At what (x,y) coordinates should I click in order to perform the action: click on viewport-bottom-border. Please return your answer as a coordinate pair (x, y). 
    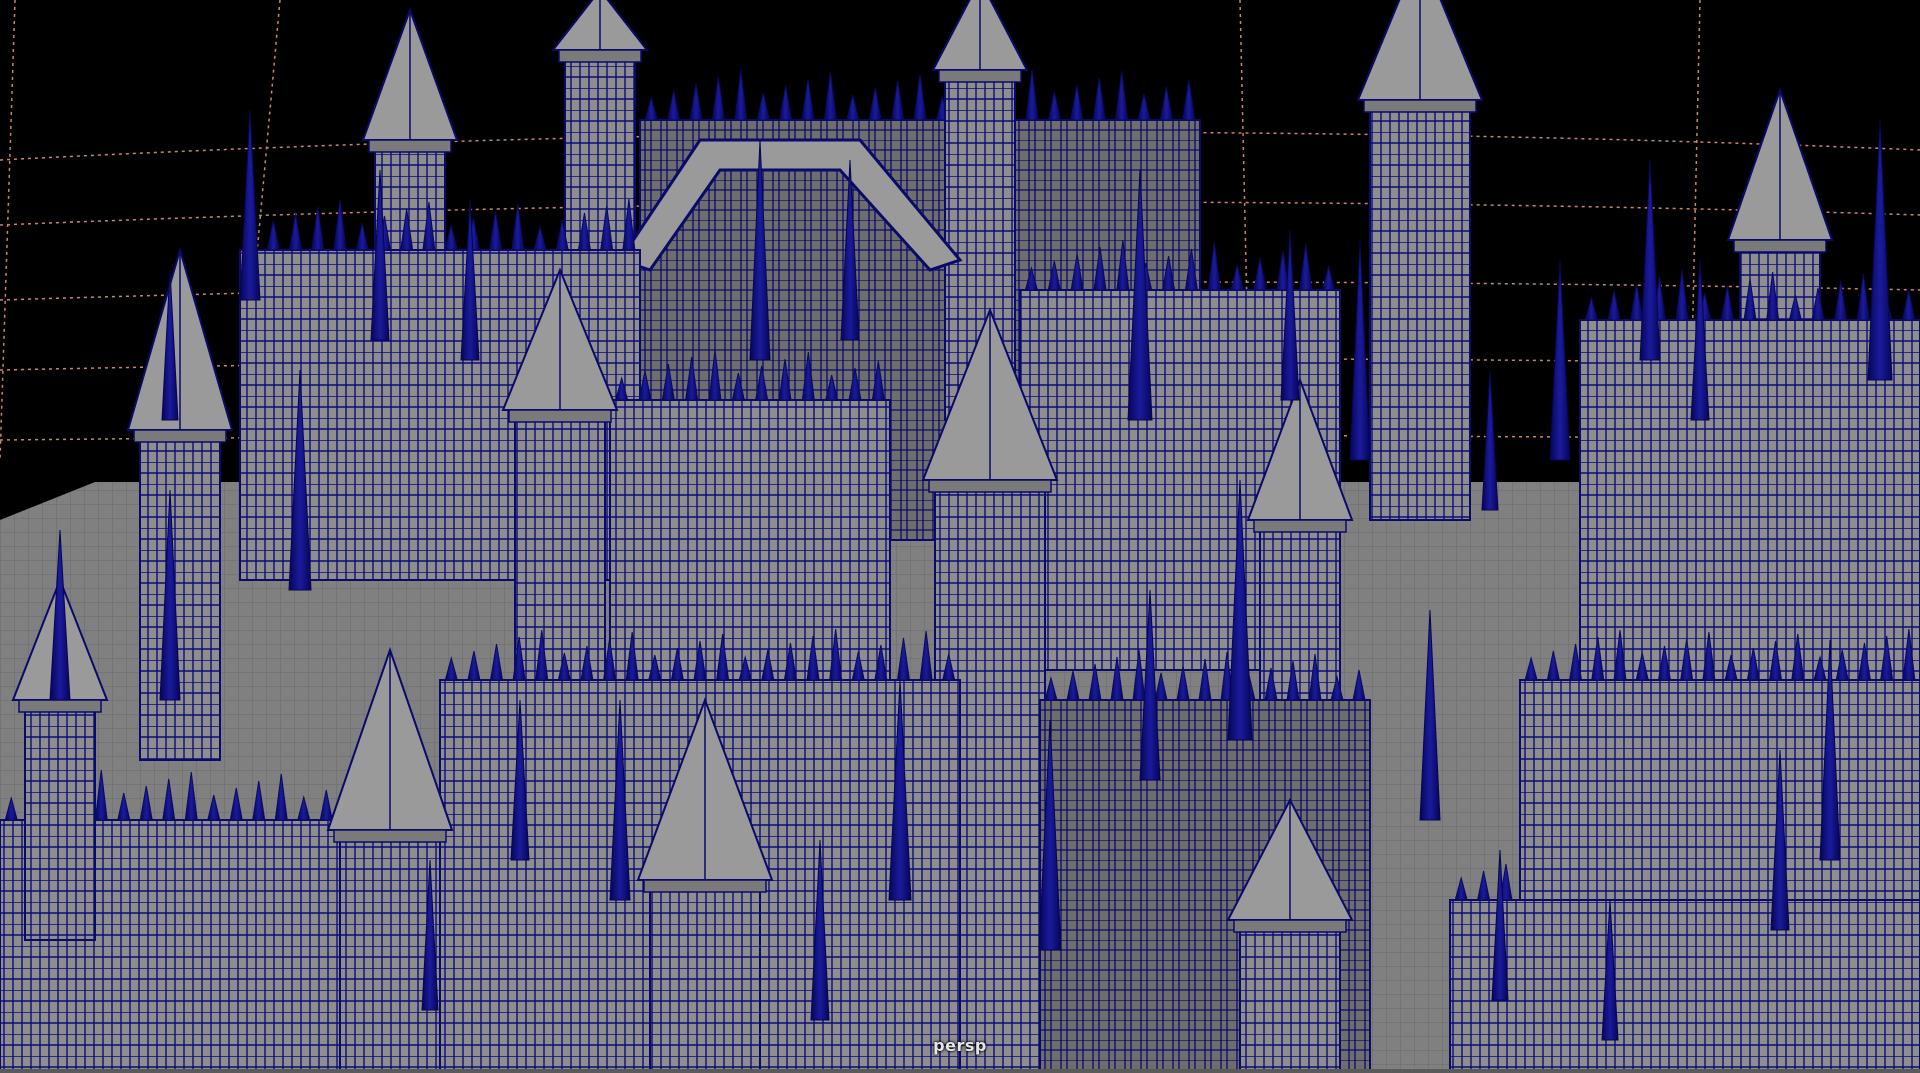
    Looking at the image, I should click on (960, 1071).